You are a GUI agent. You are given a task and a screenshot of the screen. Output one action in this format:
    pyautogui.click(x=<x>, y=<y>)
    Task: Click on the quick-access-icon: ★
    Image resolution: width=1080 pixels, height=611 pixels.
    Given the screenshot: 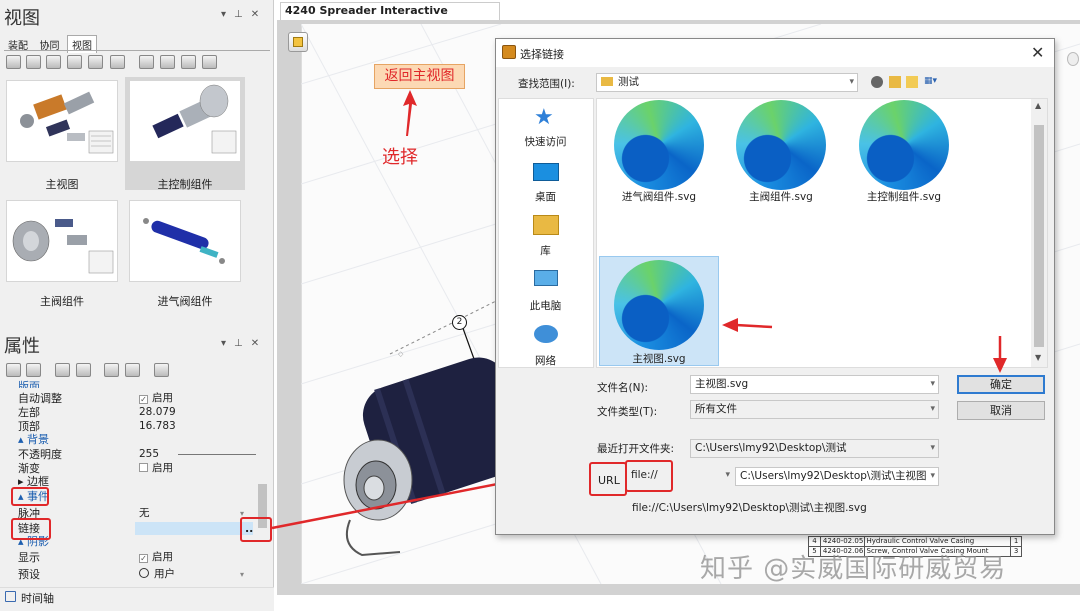 What is the action you would take?
    pyautogui.click(x=544, y=117)
    